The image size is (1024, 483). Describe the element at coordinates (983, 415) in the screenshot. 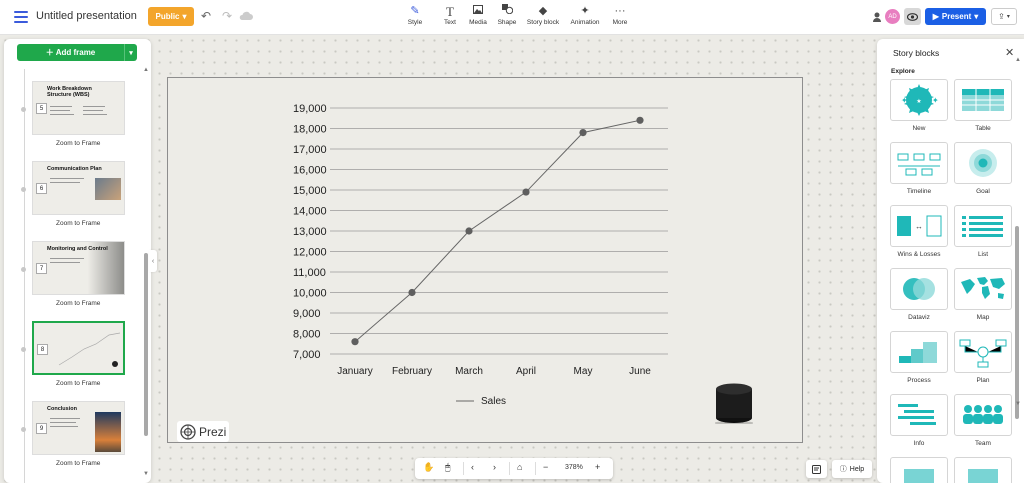

I see `team-icon` at that location.